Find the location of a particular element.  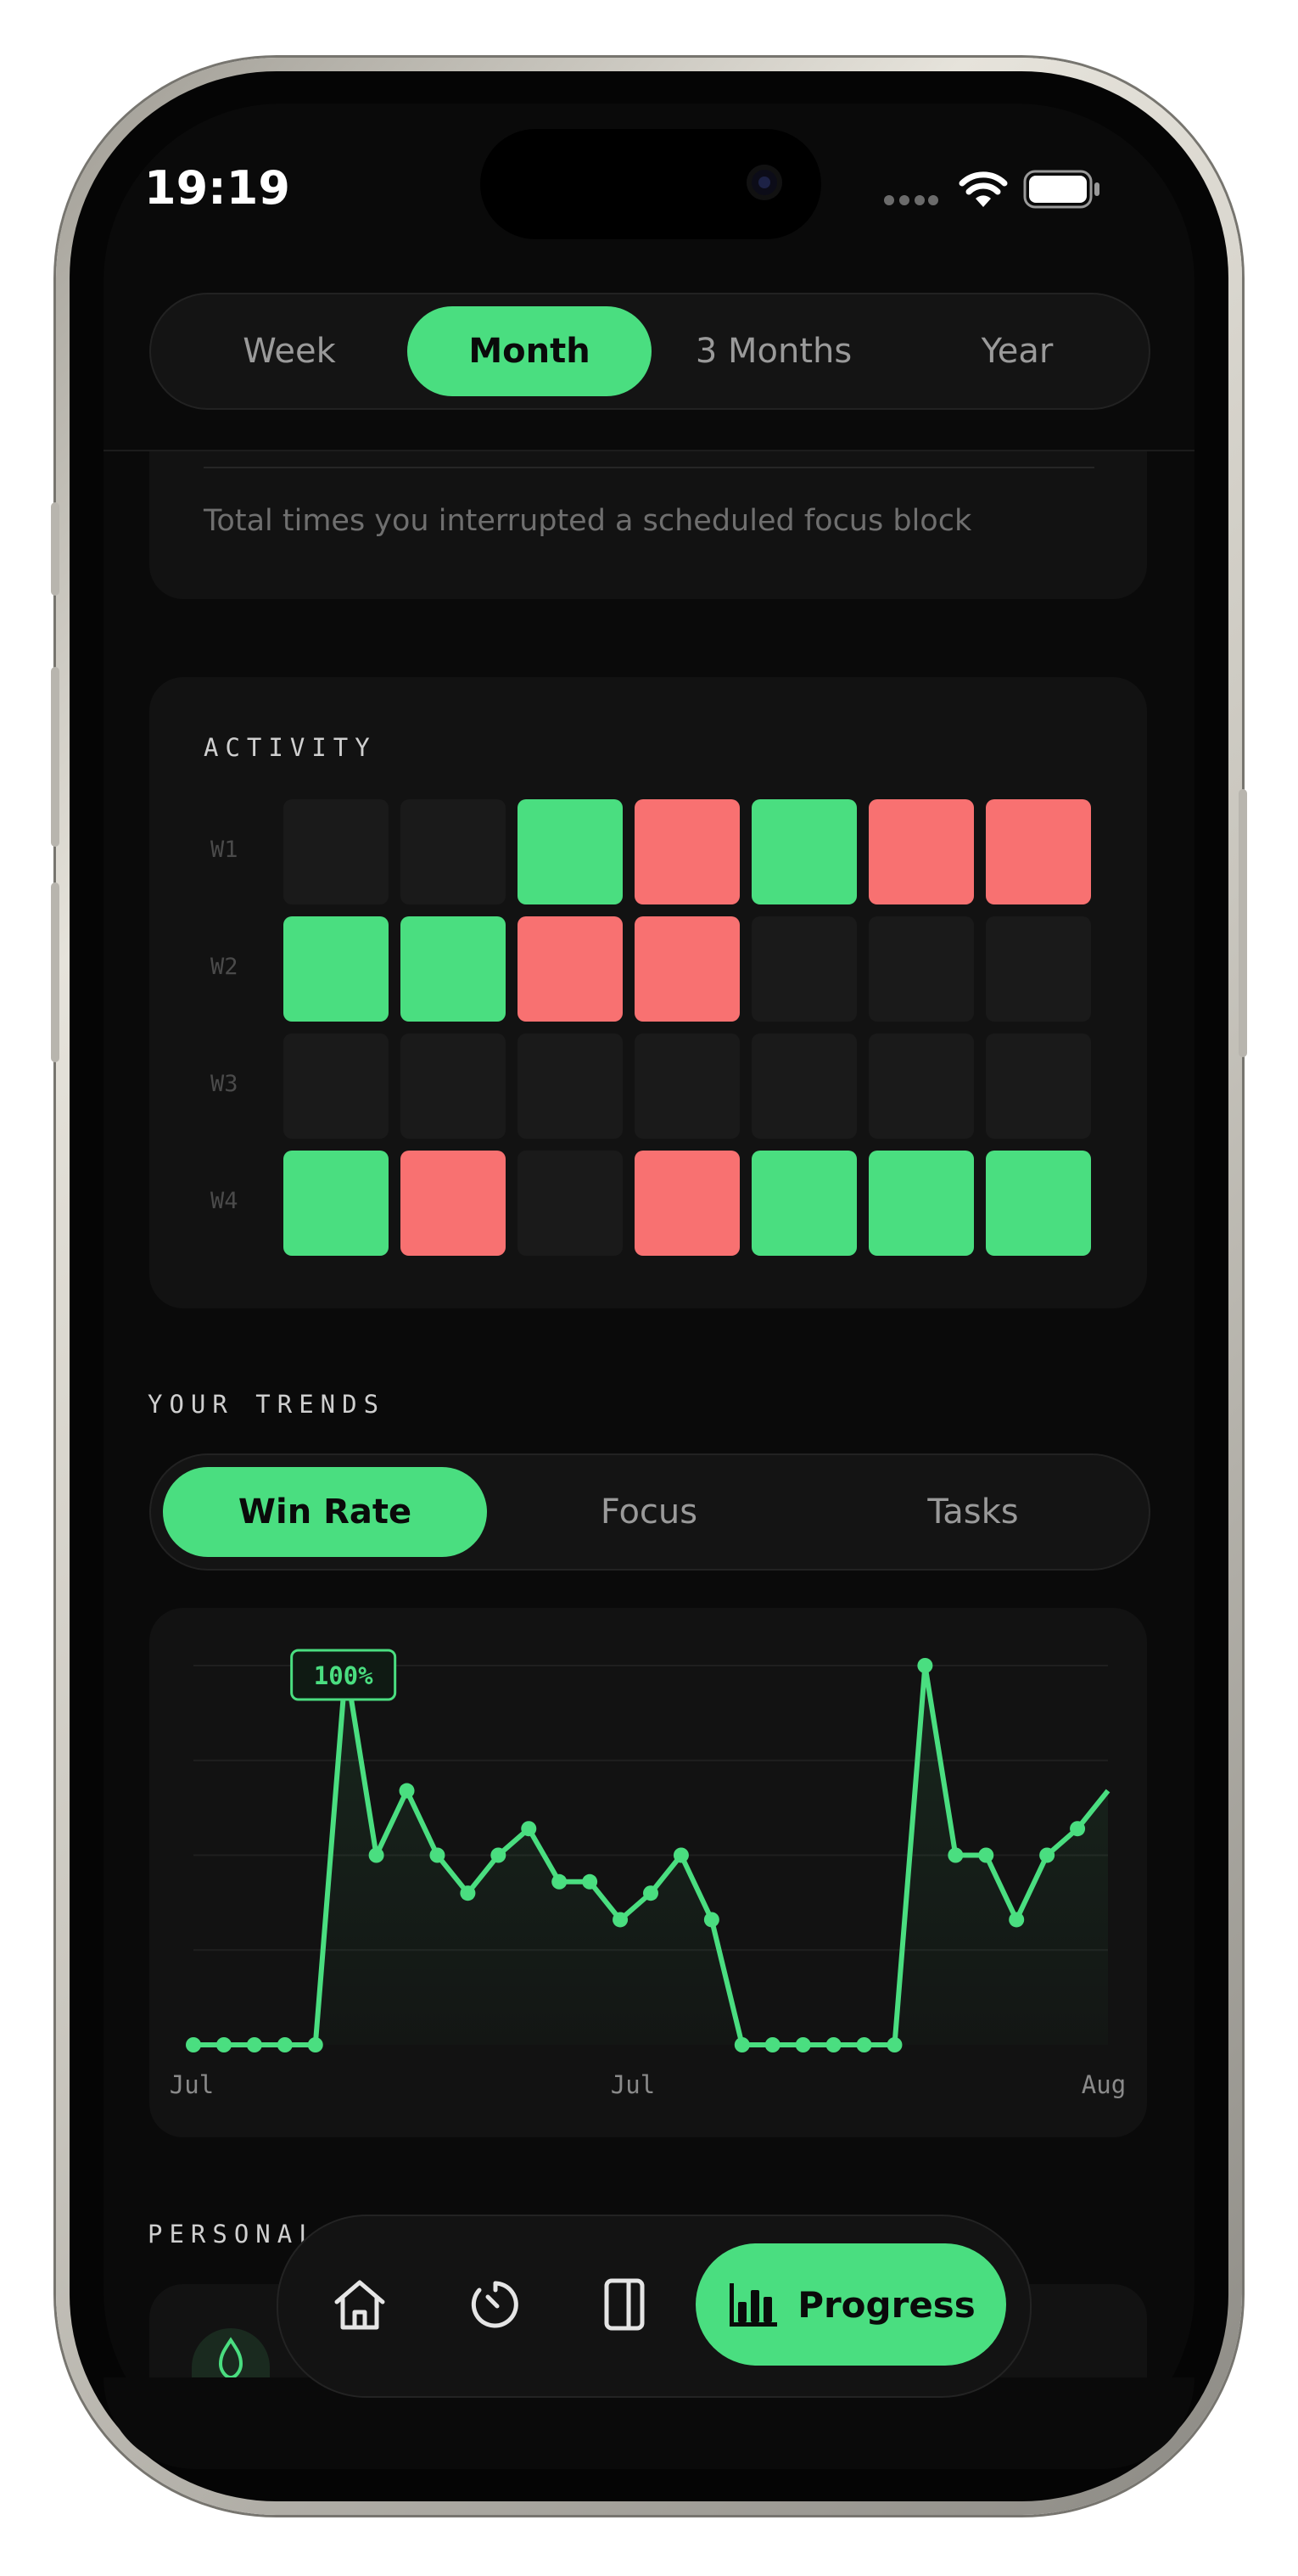

tab-home is located at coordinates (359, 2305).